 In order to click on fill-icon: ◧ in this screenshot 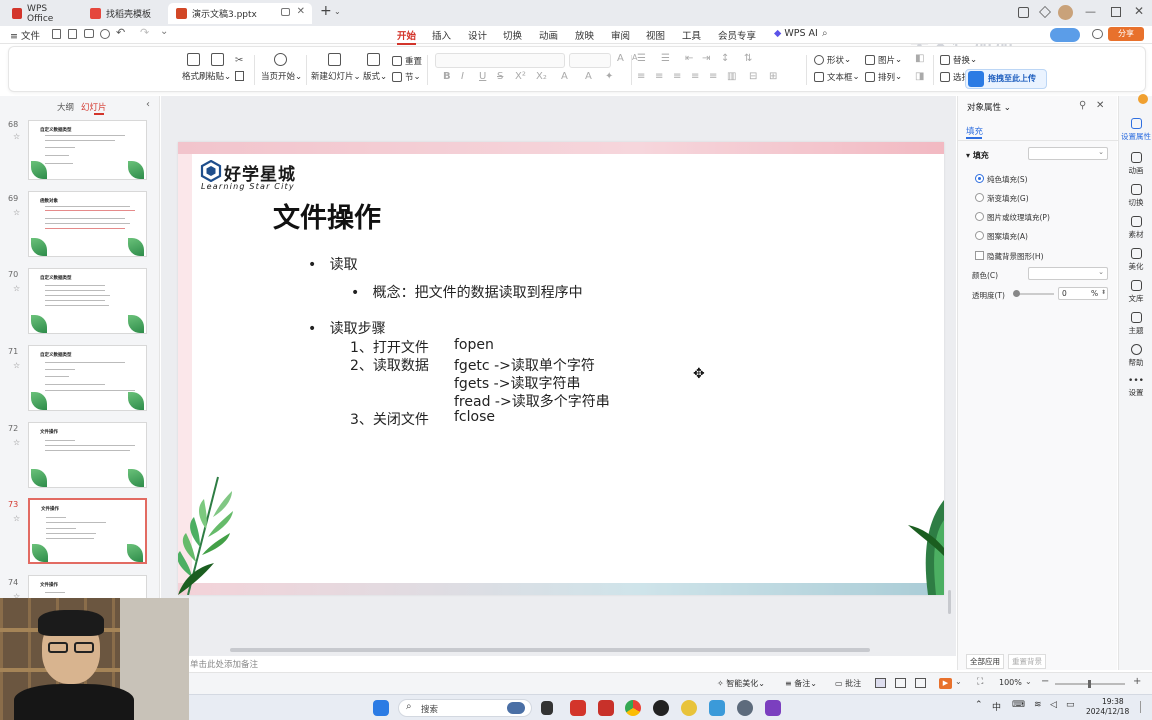, I will do `click(919, 58)`.